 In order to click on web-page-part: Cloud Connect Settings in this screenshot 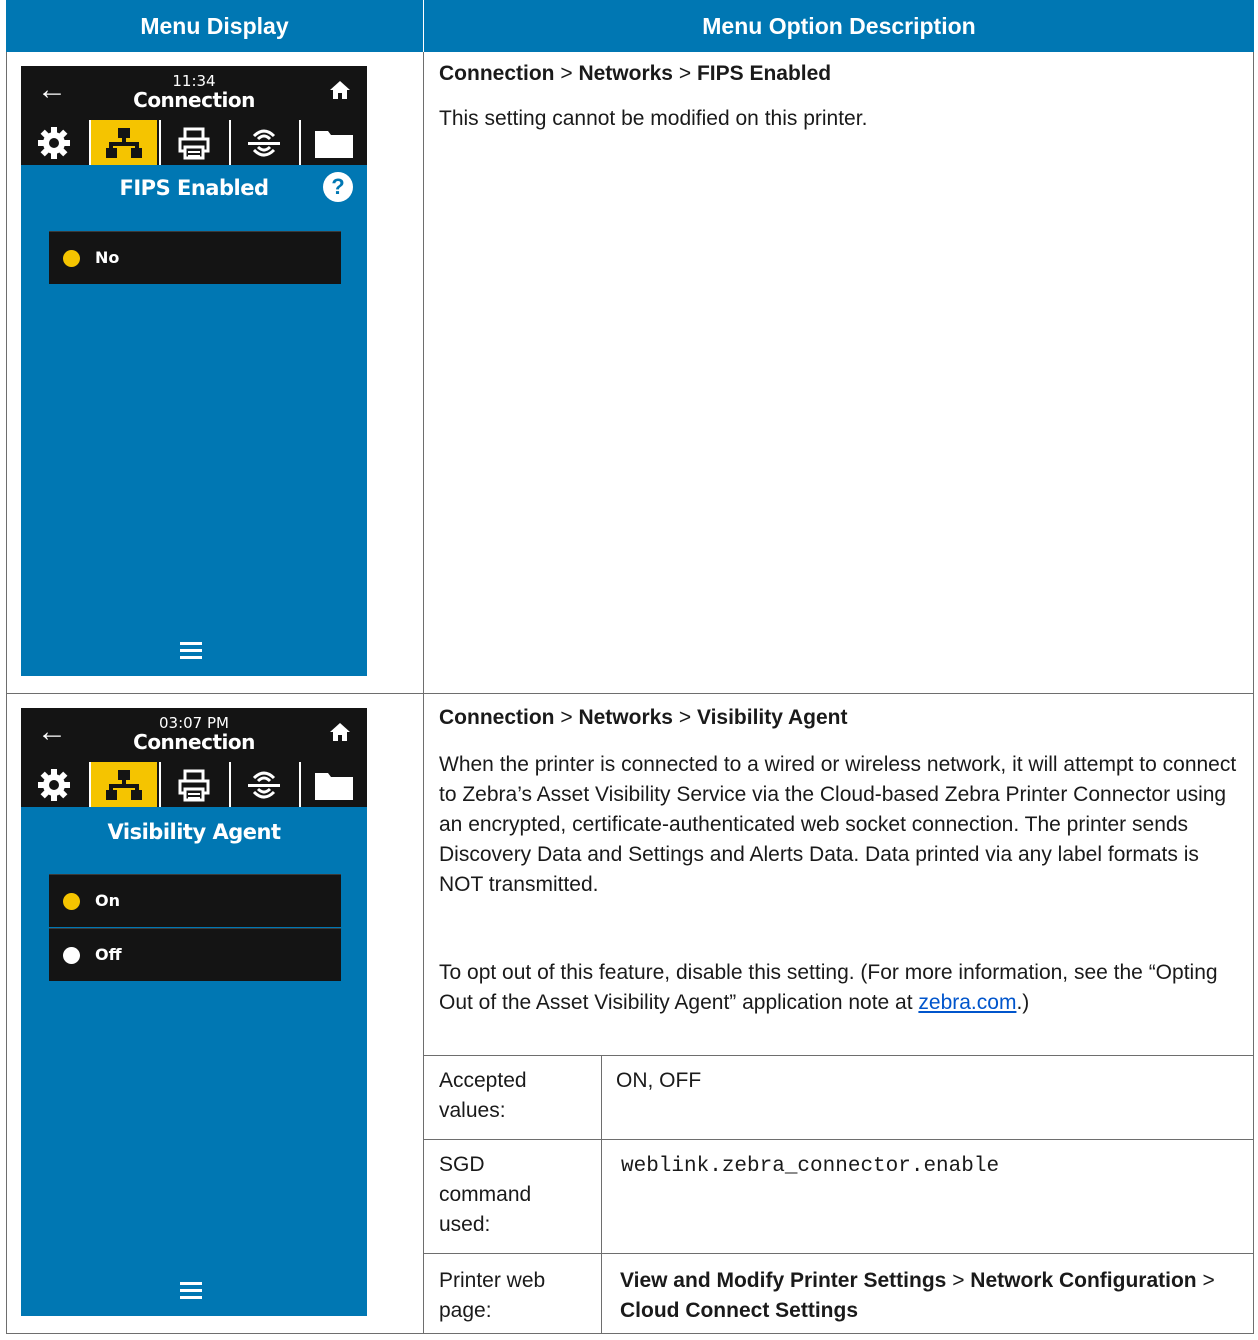, I will do `click(739, 1310)`.